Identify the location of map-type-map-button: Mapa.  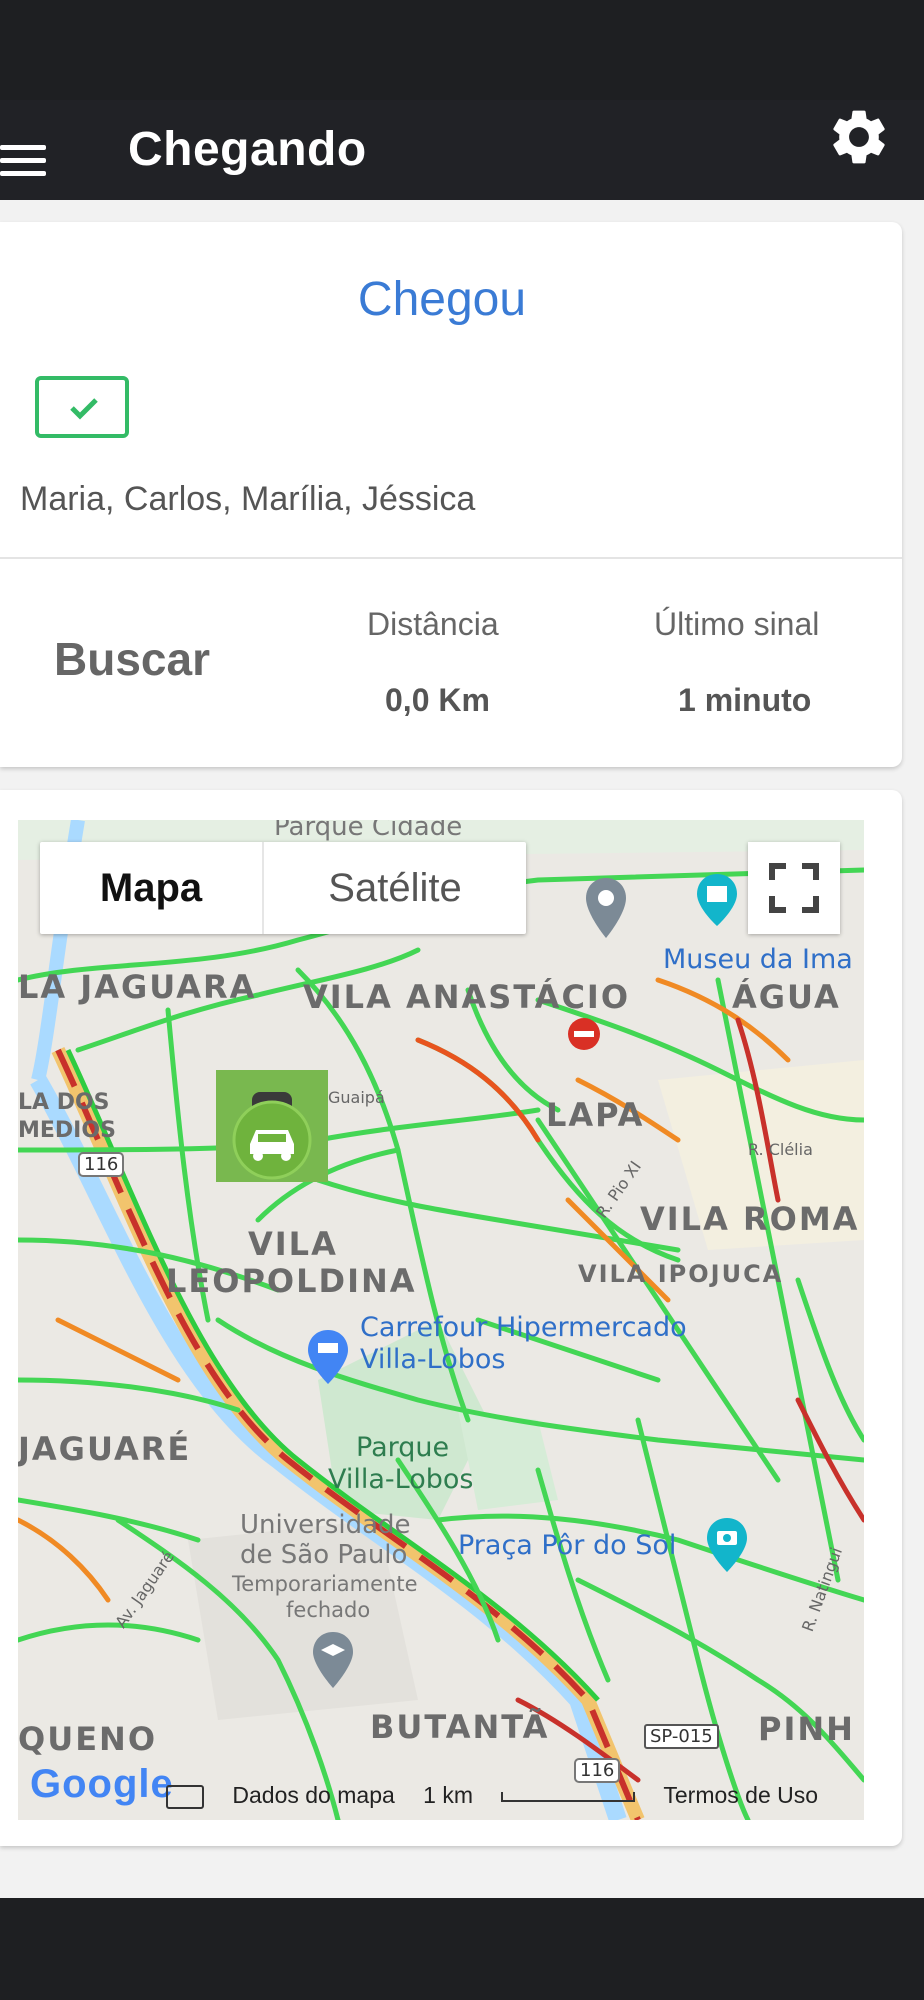
(151, 888).